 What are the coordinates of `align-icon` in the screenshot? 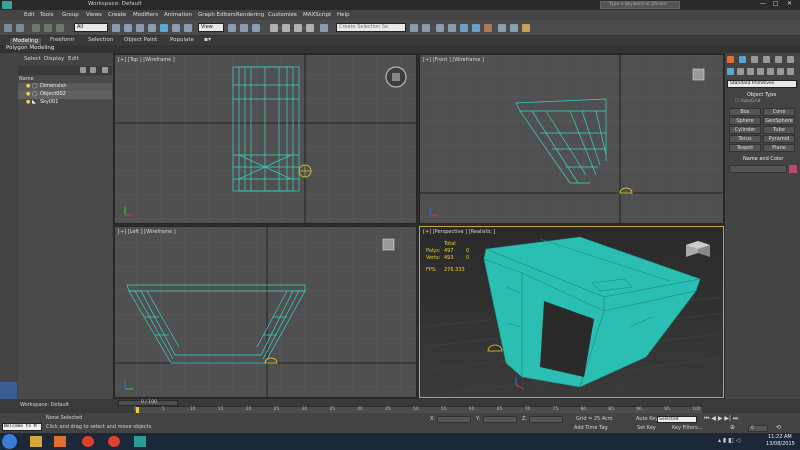 It's located at (426, 28).